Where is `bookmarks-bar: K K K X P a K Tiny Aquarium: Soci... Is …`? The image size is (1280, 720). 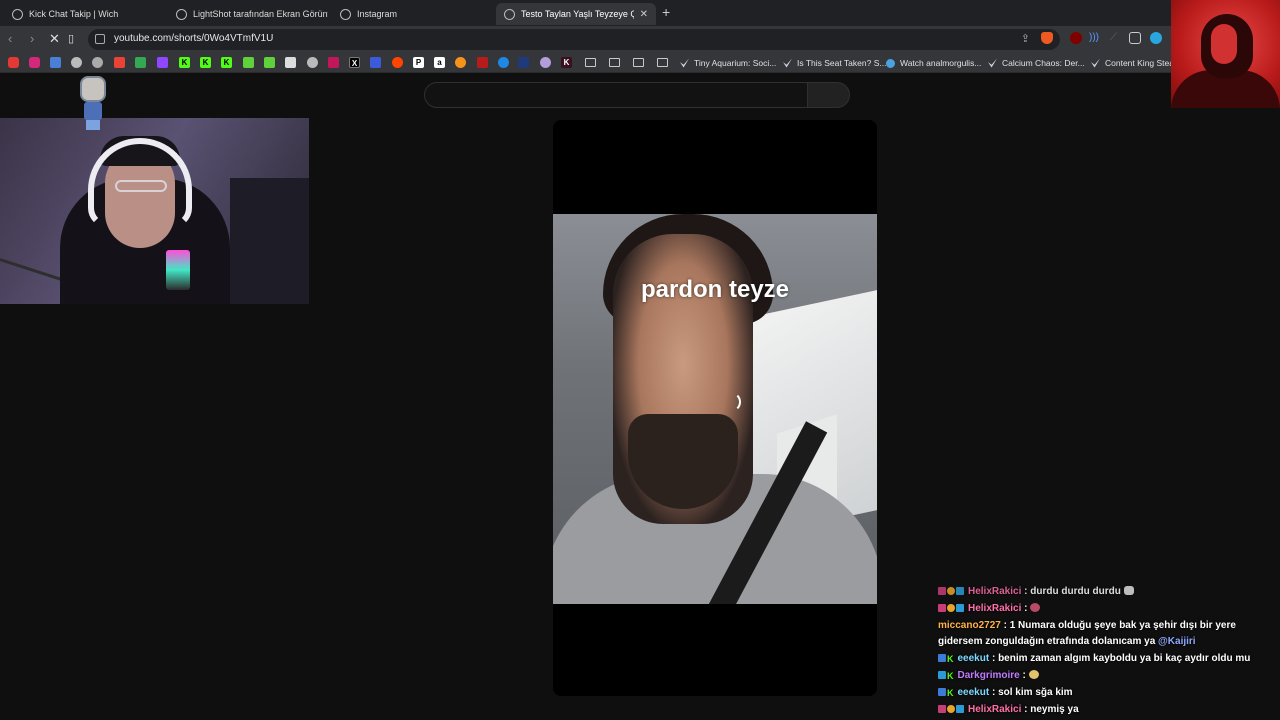 bookmarks-bar: K K K X P a K Tiny Aquarium: Soci... Is … is located at coordinates (640, 63).